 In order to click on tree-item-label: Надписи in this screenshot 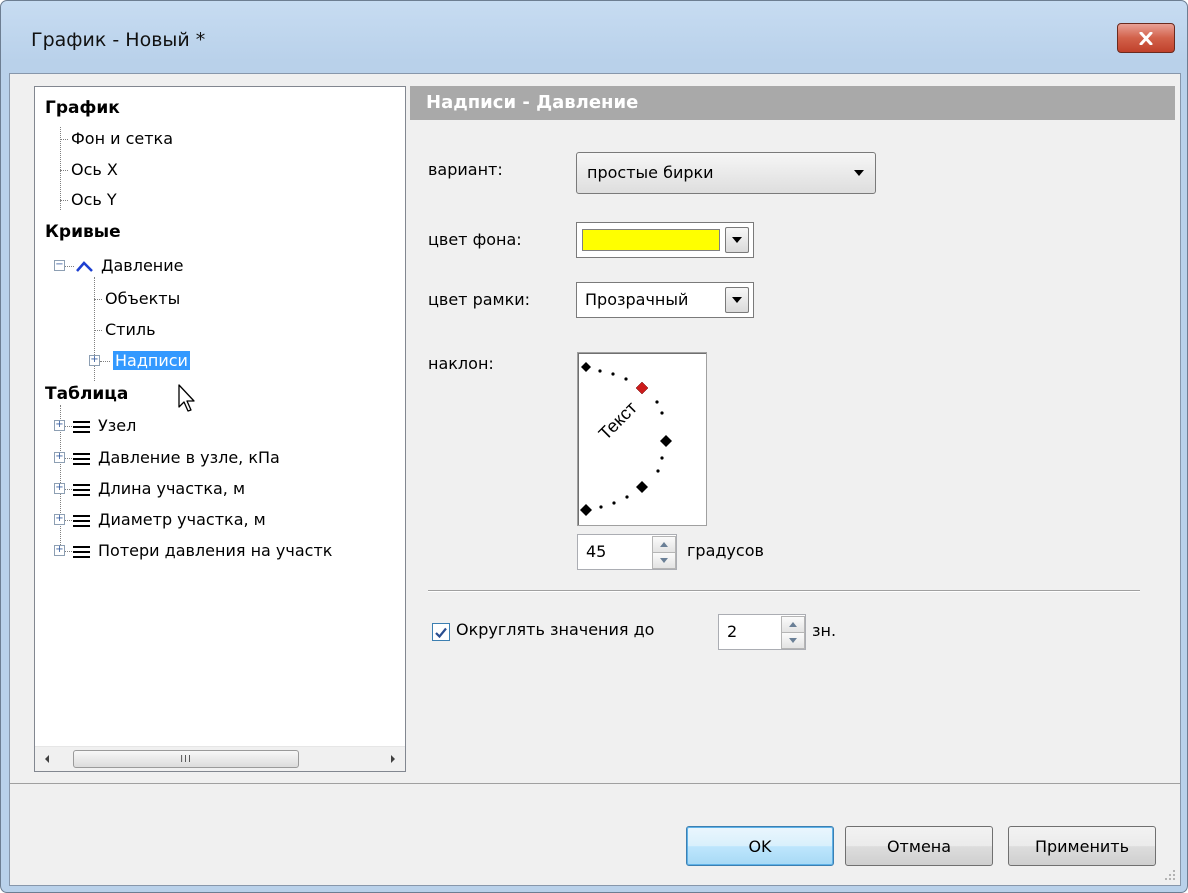, I will do `click(151, 360)`.